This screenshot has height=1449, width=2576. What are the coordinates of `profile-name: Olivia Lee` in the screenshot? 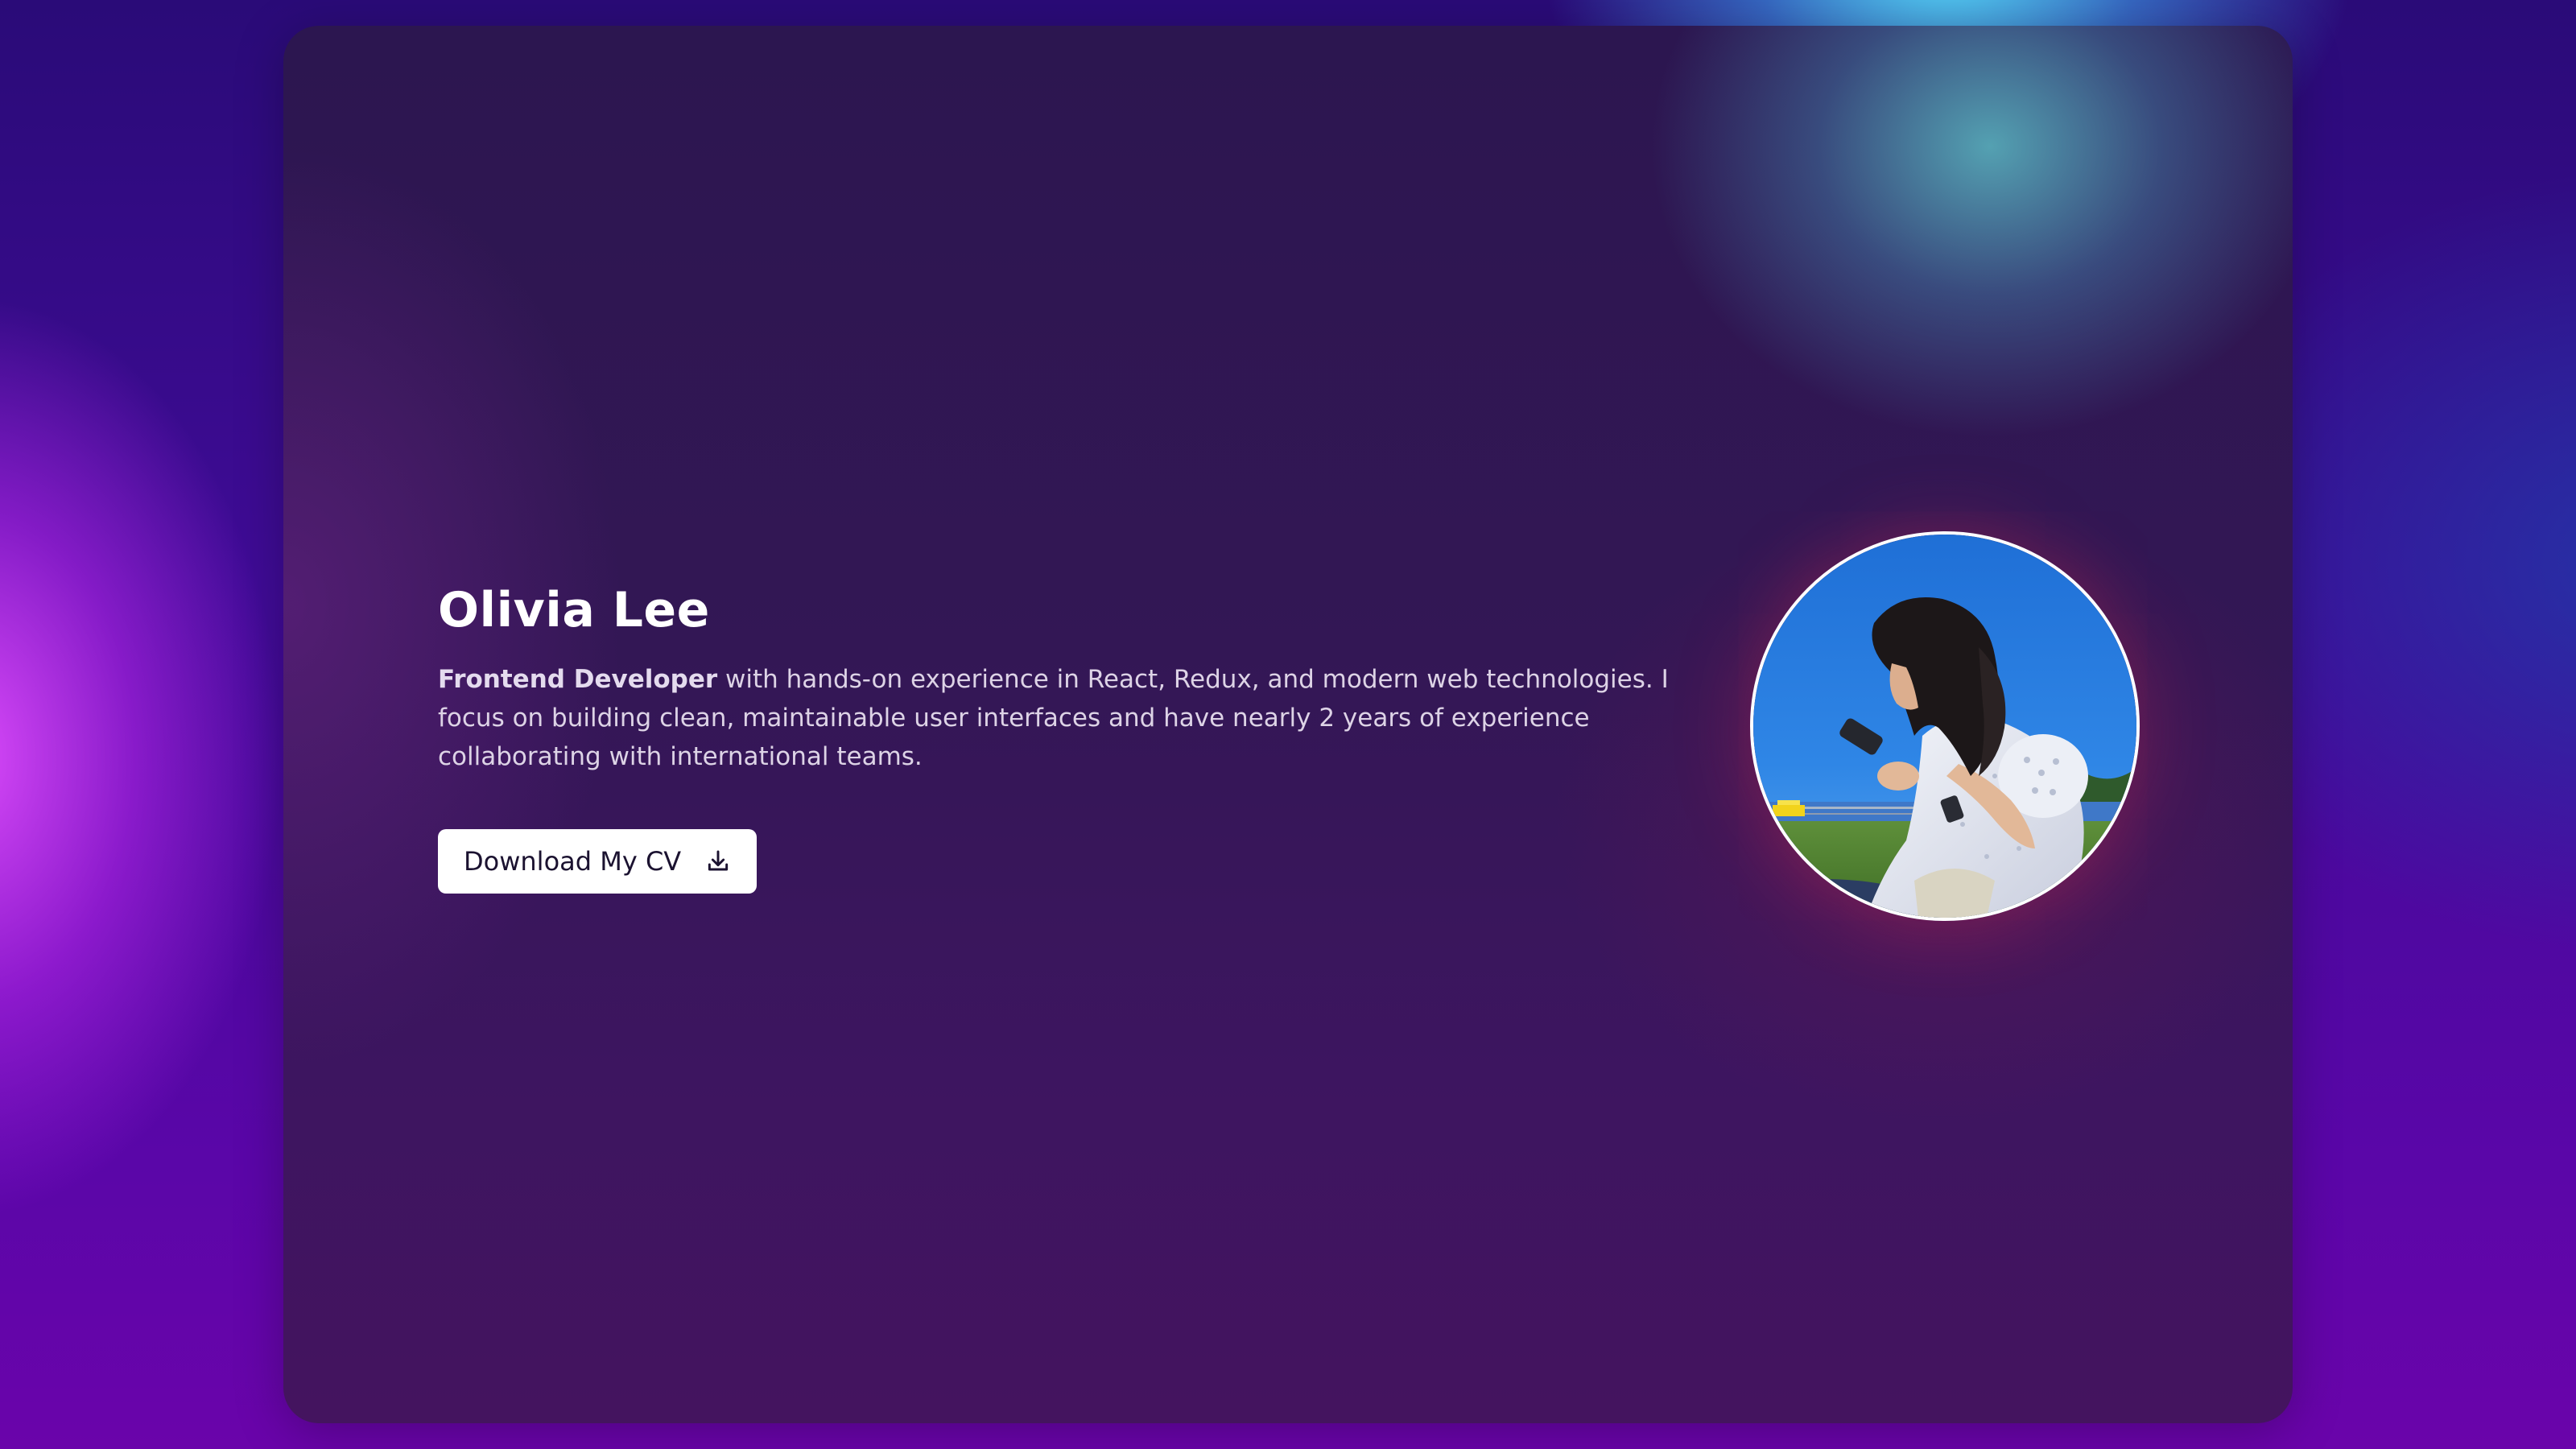 It's located at (574, 610).